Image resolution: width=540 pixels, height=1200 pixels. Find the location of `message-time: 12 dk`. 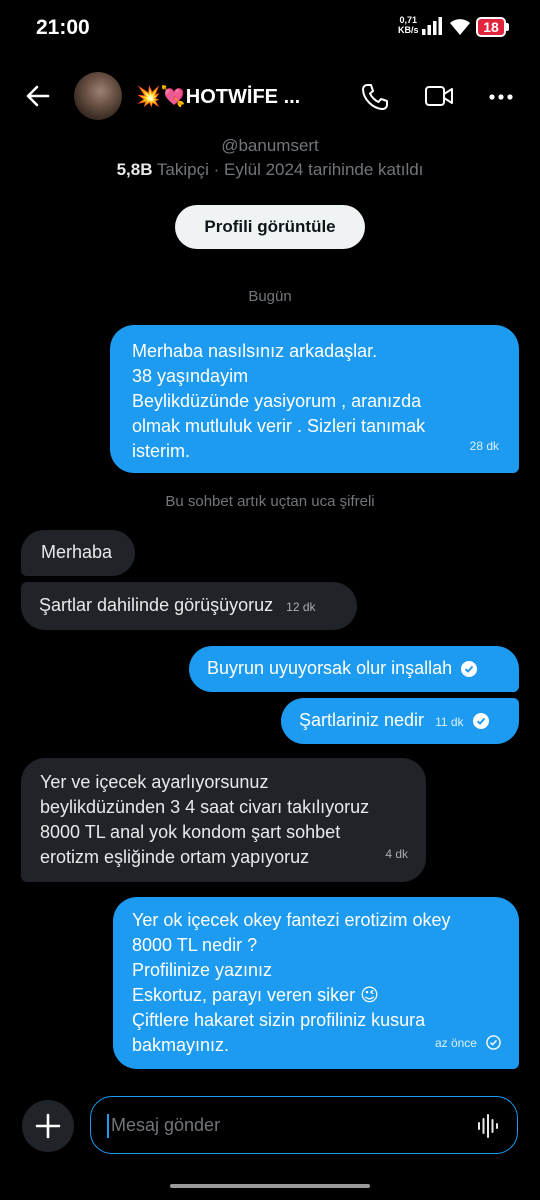

message-time: 12 dk is located at coordinates (301, 607).